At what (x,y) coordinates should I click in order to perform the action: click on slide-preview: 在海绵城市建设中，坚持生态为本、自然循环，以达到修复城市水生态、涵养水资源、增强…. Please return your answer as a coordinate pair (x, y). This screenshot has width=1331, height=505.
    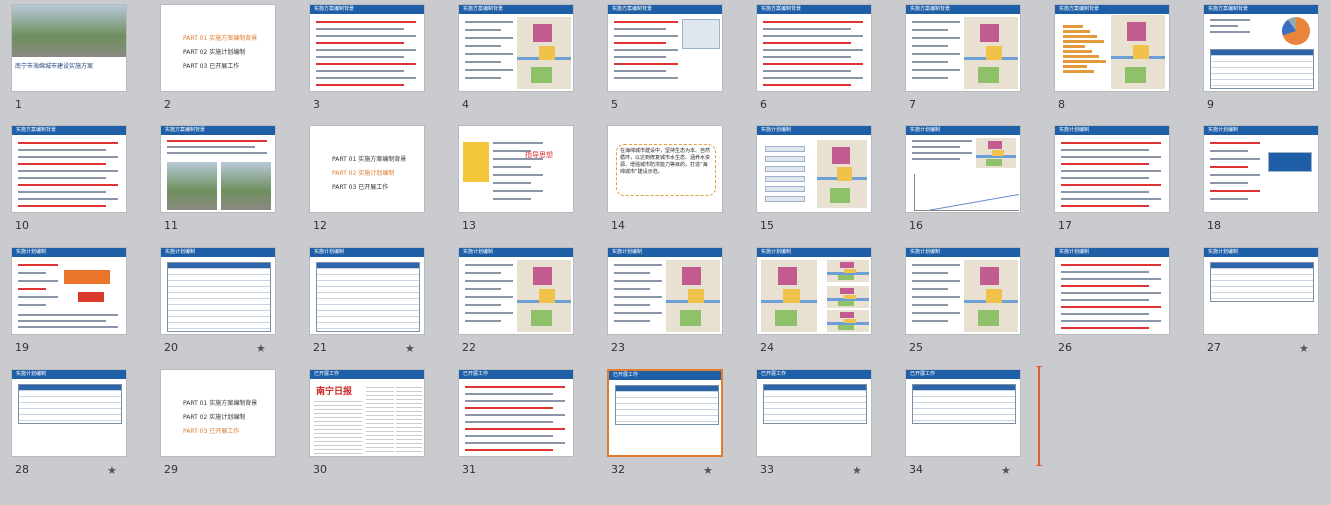
    Looking at the image, I should click on (665, 169).